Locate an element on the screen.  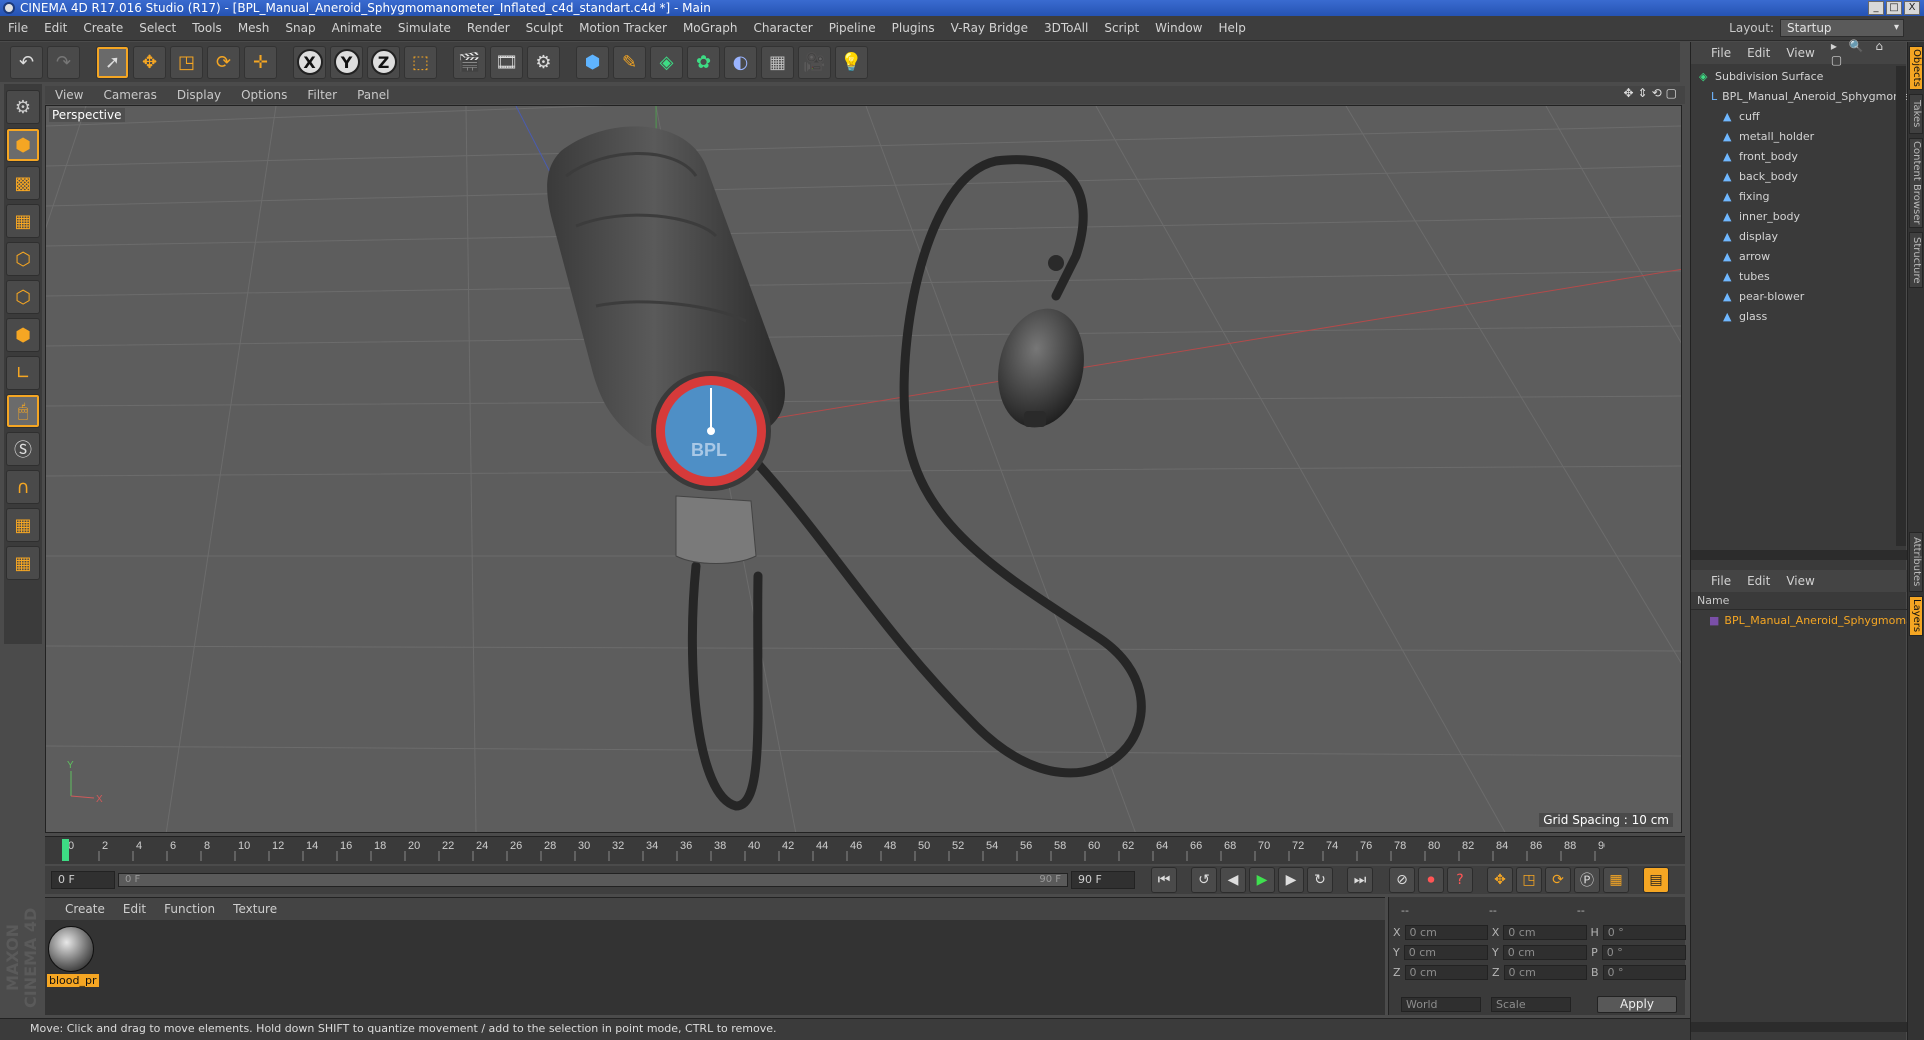
object-manager-hscrollbar is located at coordinates (1799, 555).